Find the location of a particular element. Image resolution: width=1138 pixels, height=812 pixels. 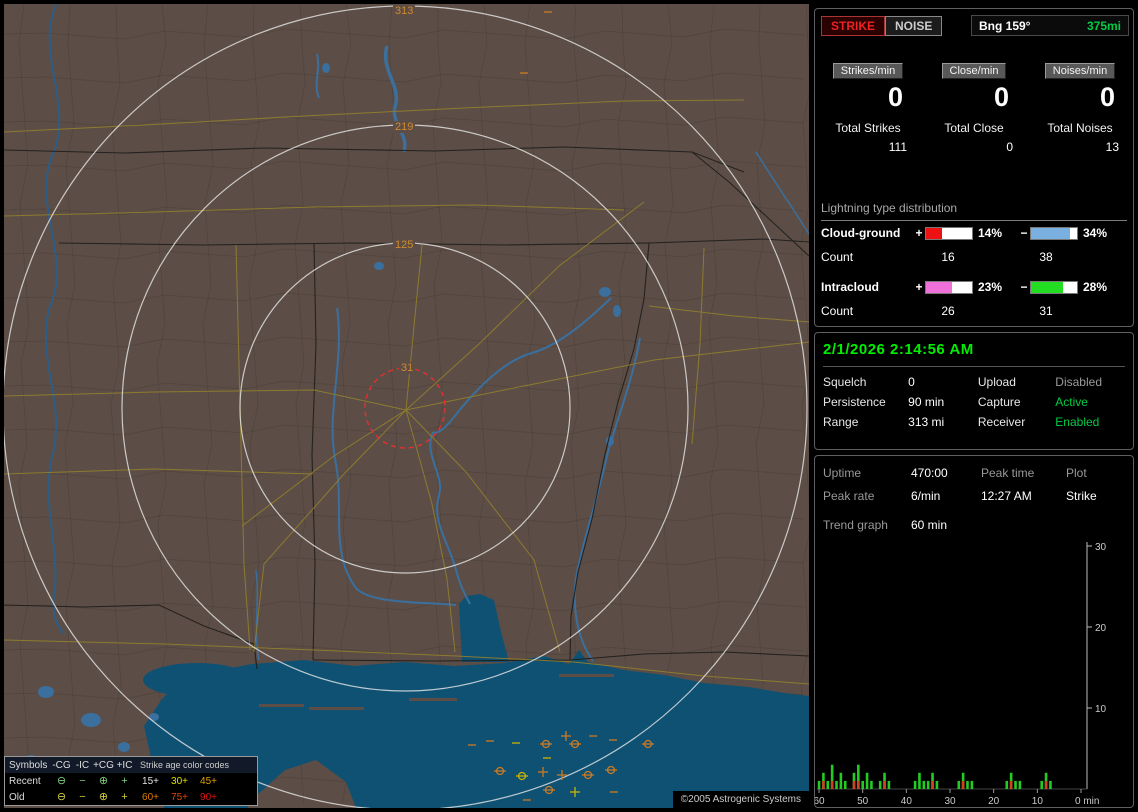

cg-minus-percent: 34% is located at coordinates (1095, 233).